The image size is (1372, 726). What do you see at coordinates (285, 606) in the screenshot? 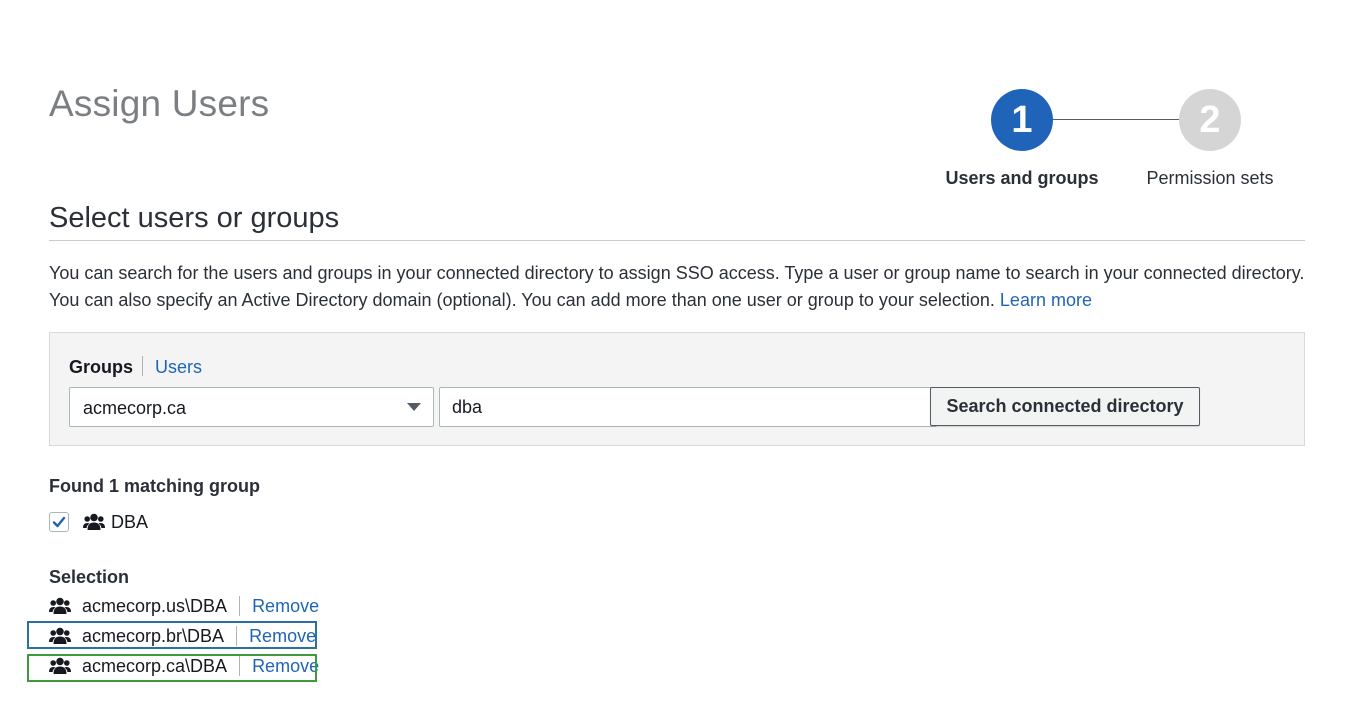
I see `remove-link: Remove` at bounding box center [285, 606].